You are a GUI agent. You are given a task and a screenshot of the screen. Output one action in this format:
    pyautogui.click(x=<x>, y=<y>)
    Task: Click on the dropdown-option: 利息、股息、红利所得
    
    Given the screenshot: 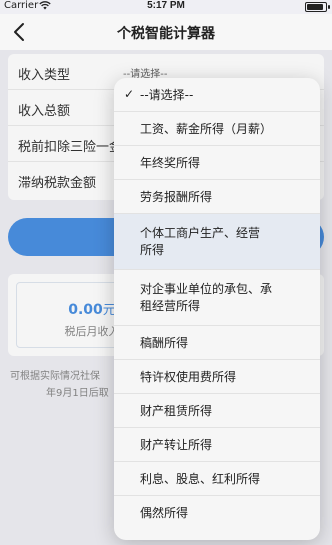 What is the action you would take?
    pyautogui.click(x=217, y=479)
    